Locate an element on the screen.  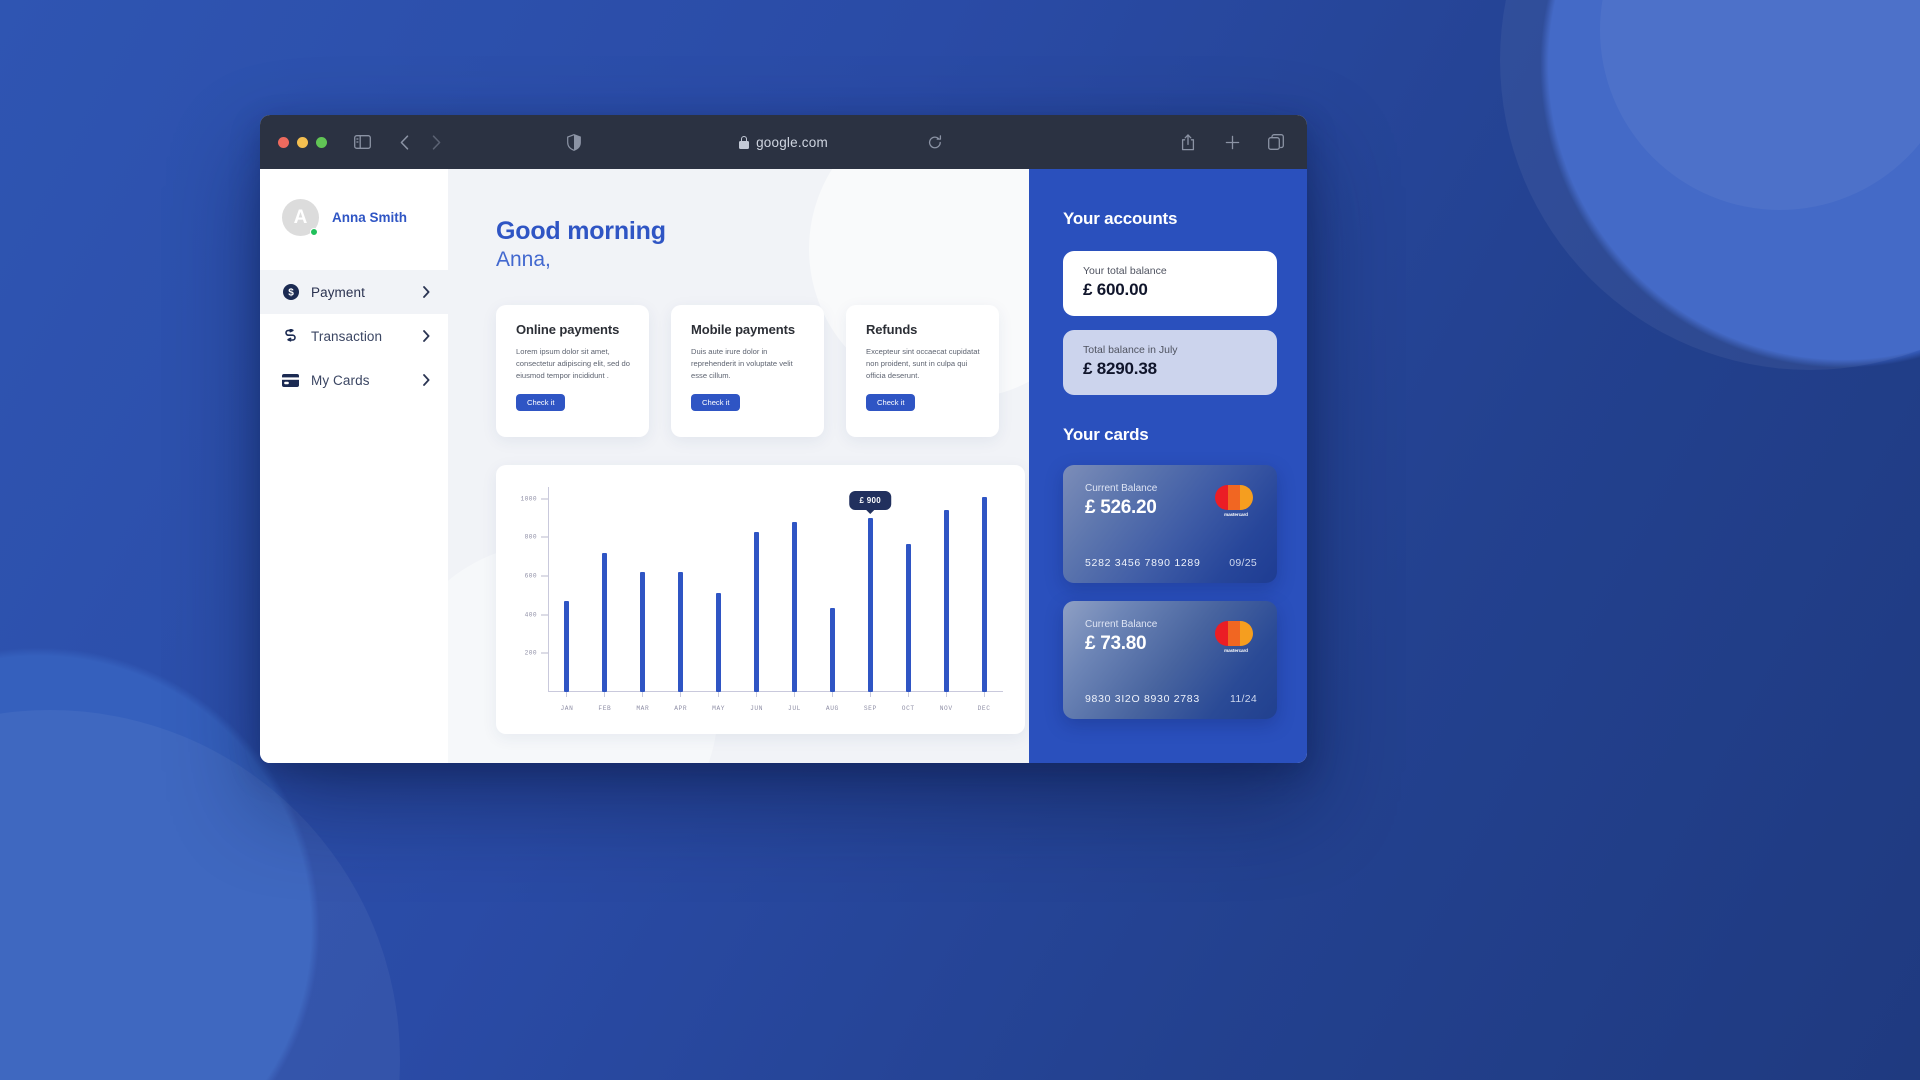
browser-toolbar: google.com is located at coordinates (783, 142).